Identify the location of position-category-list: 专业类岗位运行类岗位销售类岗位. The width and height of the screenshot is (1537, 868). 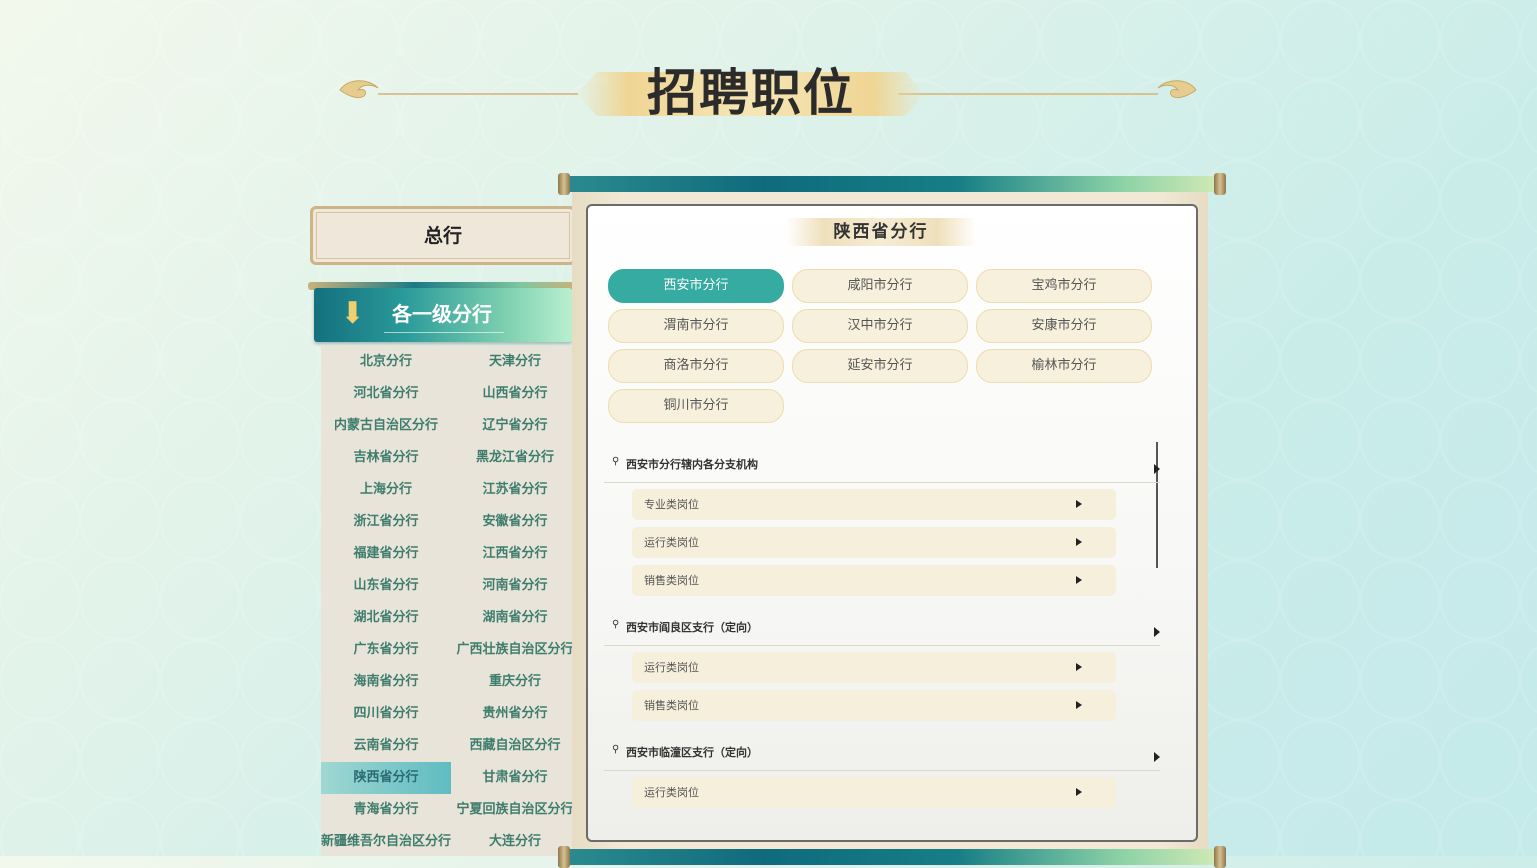
(882, 544).